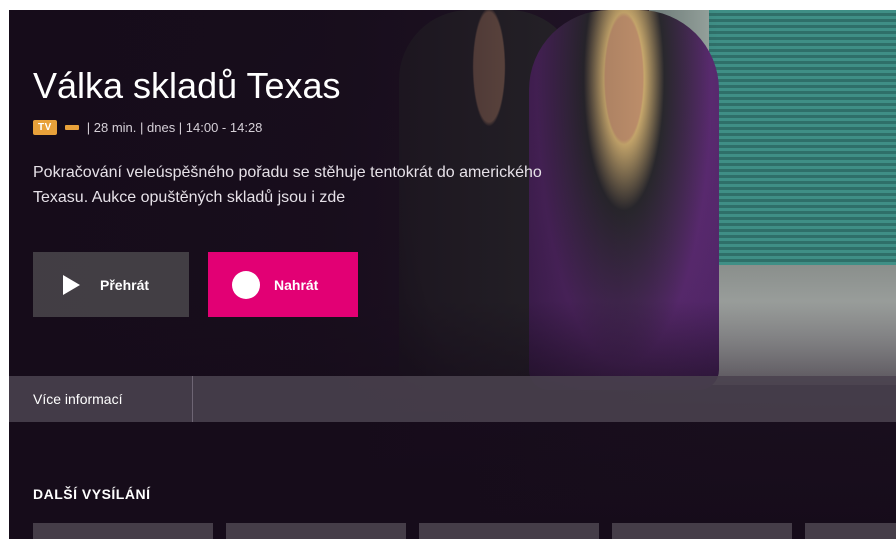 The height and width of the screenshot is (539, 896). I want to click on program-meta: TV | 28 min. | dnes | 14:00 - 14:28, so click(147, 127).